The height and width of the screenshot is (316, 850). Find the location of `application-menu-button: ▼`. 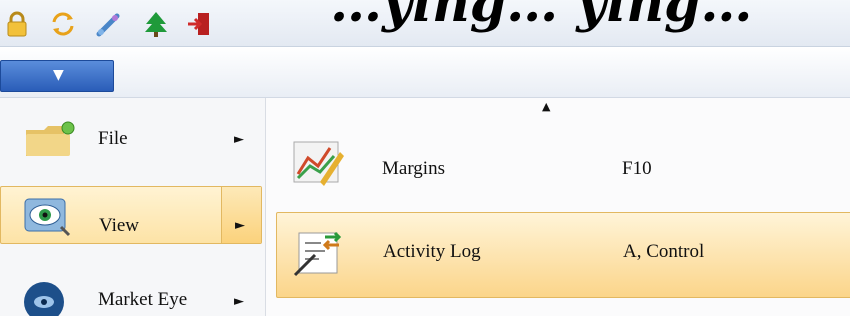

application-menu-button: ▼ is located at coordinates (57, 76).